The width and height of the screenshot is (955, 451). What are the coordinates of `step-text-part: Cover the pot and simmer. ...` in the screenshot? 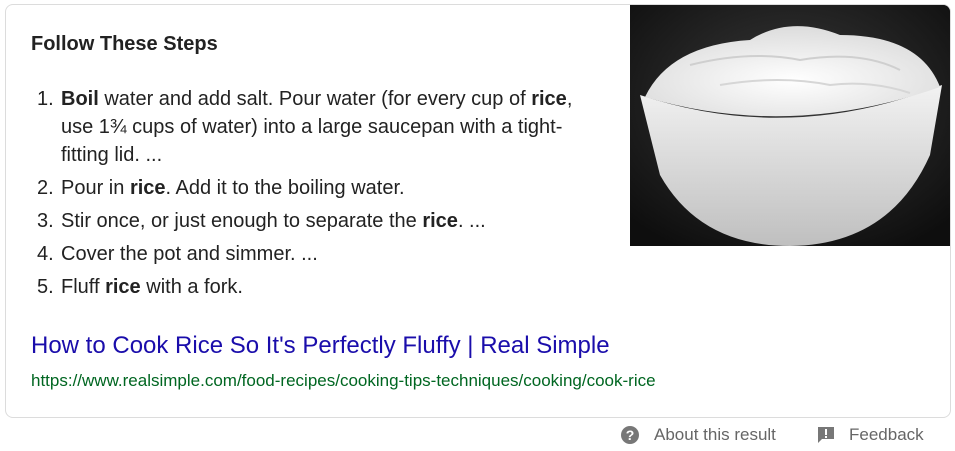 It's located at (189, 254).